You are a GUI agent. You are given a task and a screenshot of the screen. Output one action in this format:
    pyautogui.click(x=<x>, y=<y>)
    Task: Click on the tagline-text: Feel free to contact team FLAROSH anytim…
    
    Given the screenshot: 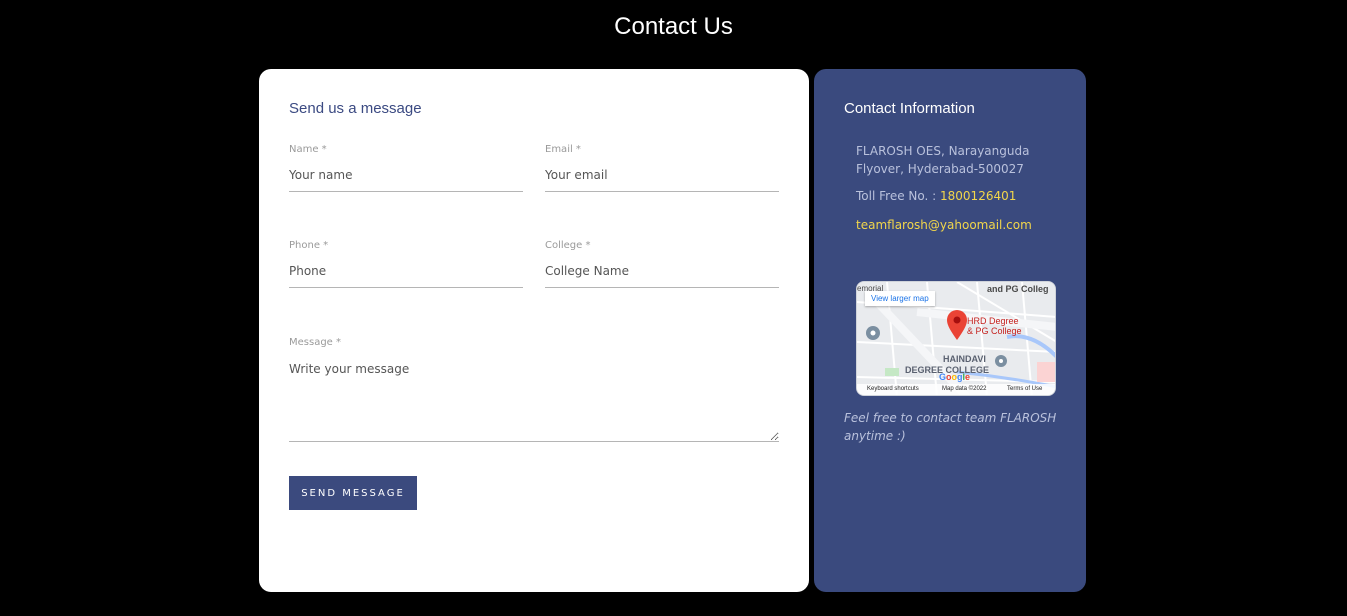 What is the action you would take?
    pyautogui.click(x=950, y=427)
    